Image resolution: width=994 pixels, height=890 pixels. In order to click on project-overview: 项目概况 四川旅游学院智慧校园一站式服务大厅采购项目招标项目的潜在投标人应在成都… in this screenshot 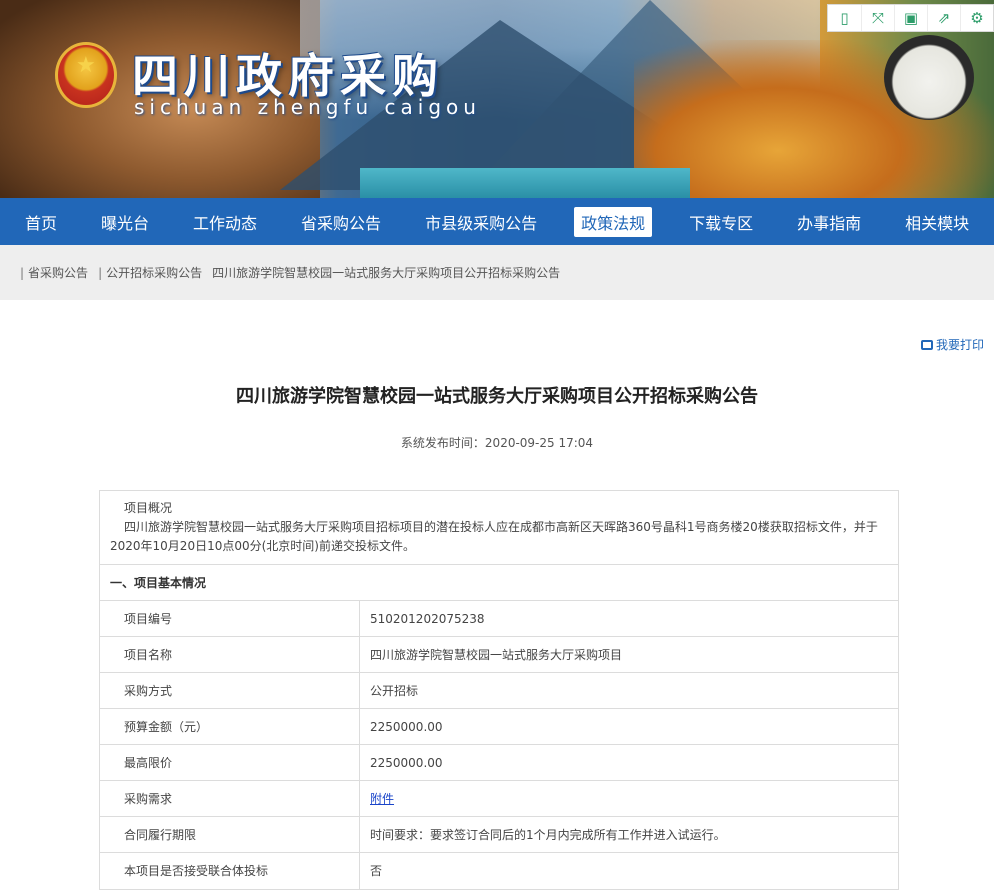, I will do `click(499, 528)`.